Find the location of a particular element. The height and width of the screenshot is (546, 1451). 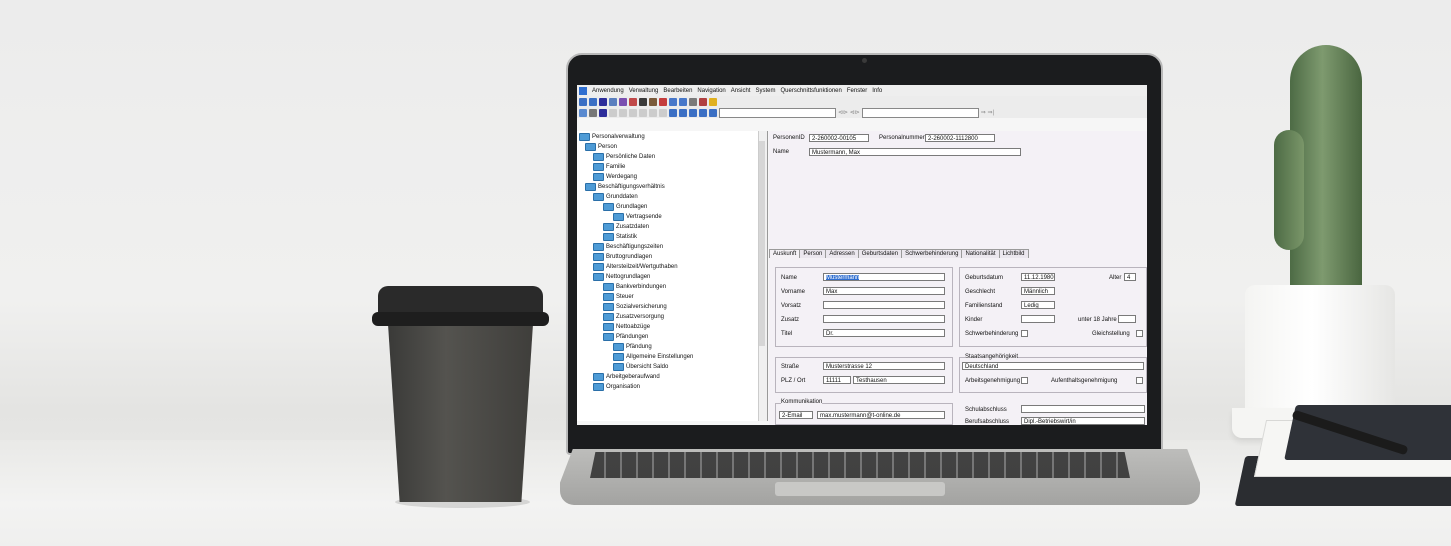

font-icon is located at coordinates (703, 112).